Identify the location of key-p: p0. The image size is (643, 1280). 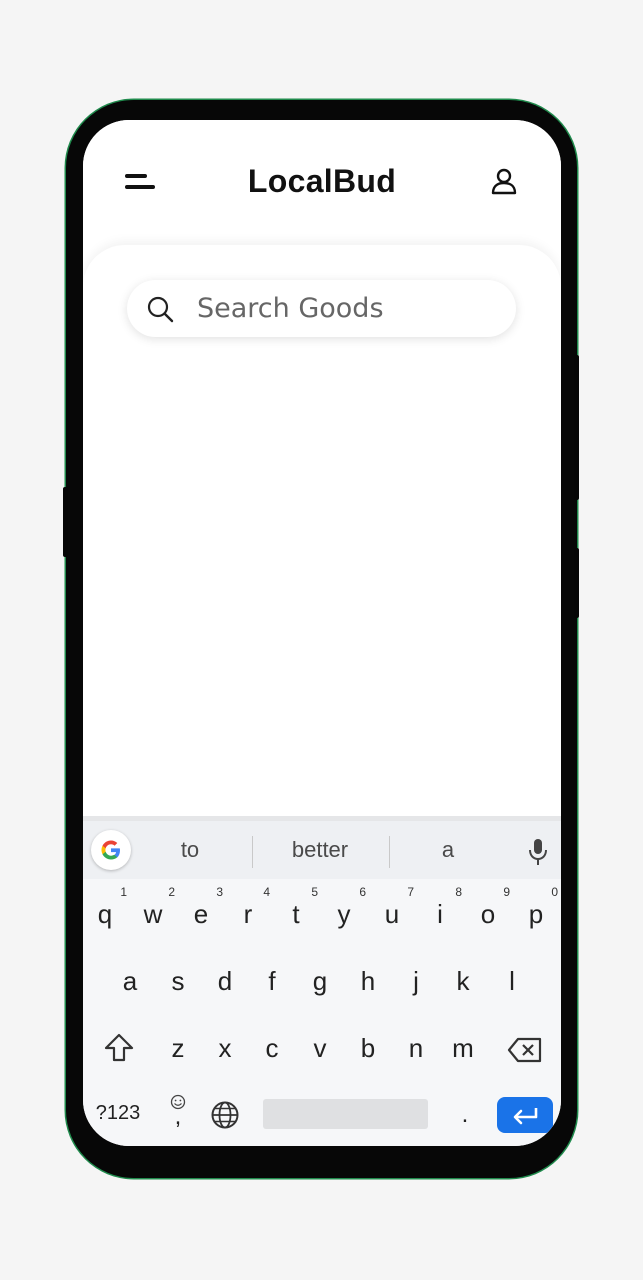
(537, 907).